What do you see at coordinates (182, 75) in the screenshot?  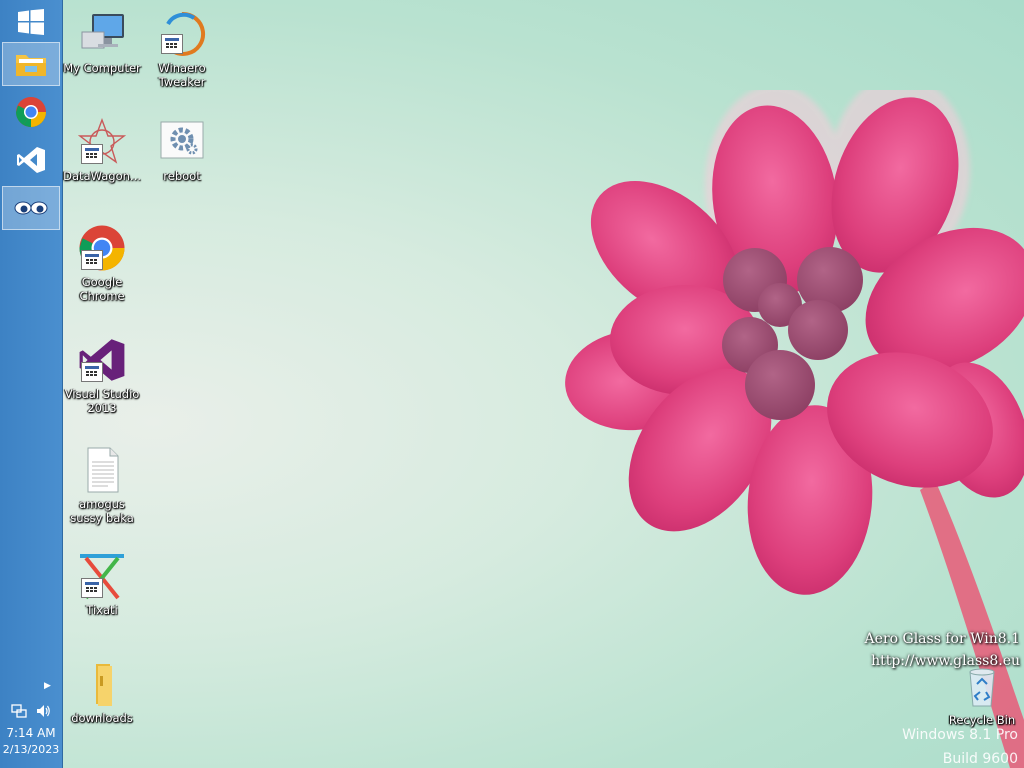 I see `desktop-icon-label: Winaero Tweaker` at bounding box center [182, 75].